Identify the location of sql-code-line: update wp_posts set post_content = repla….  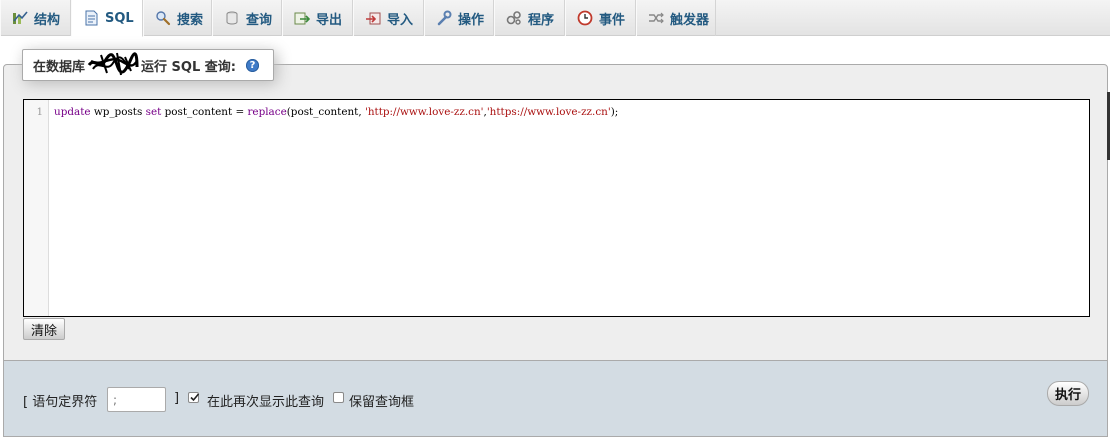
(336, 112).